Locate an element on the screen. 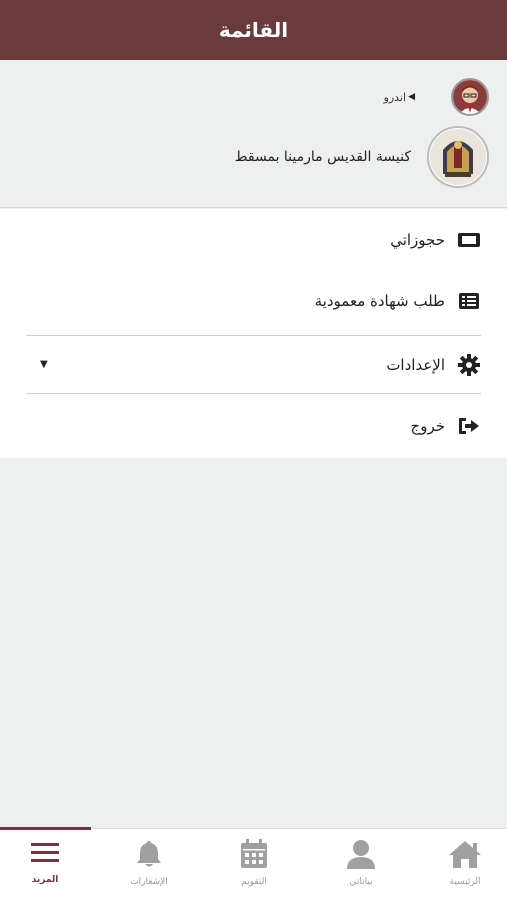 The width and height of the screenshot is (507, 900). menu-item-reservations: حجوزاتي is located at coordinates (253, 240).